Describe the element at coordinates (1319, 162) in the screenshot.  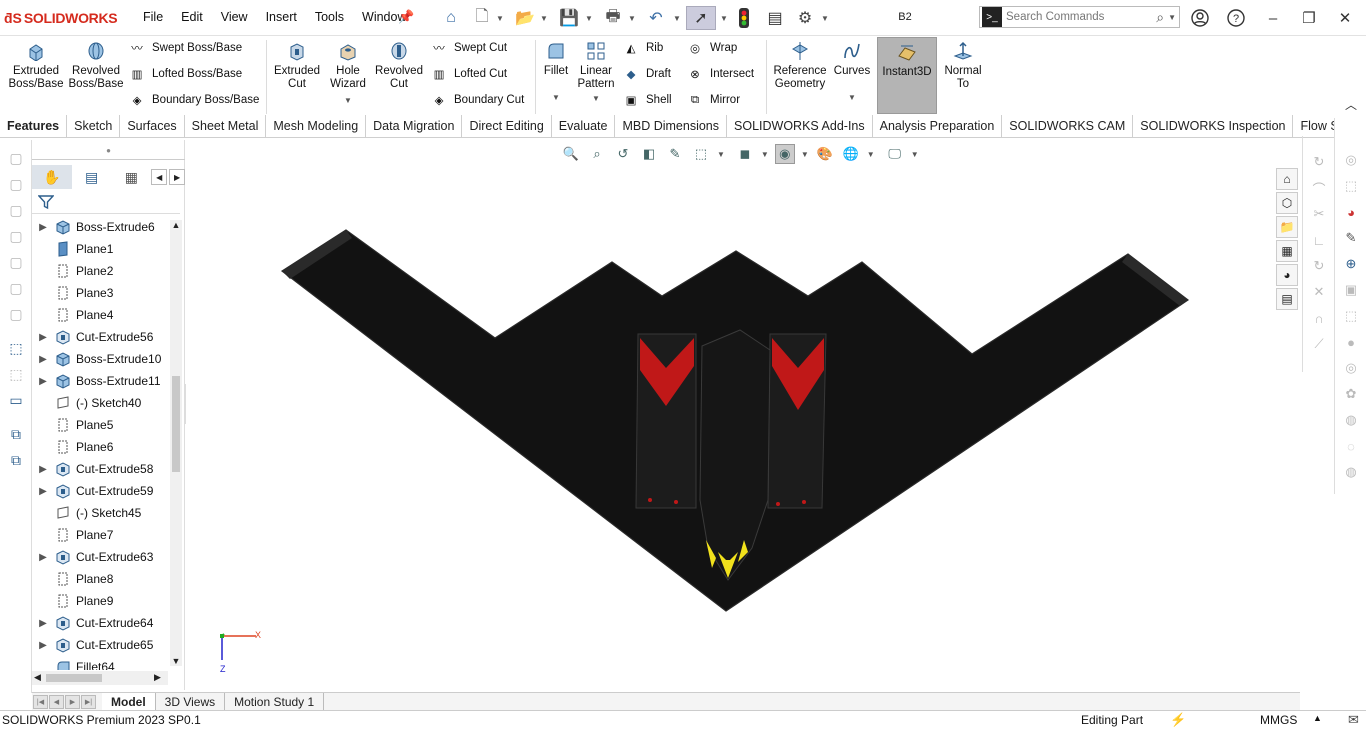
I see `sketch-icon-1: ↻` at that location.